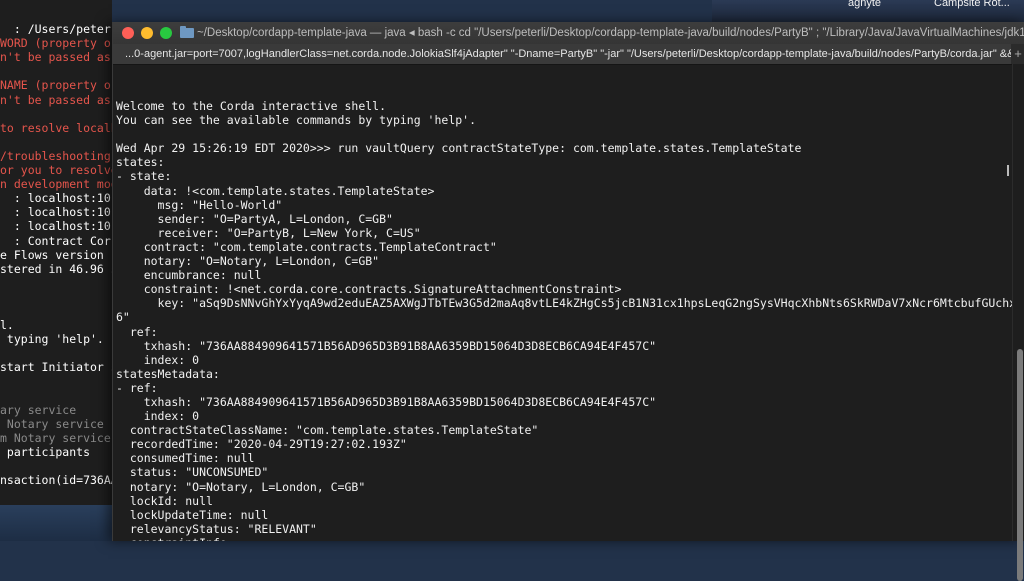 The image size is (1024, 581). Describe the element at coordinates (192, 514) in the screenshot. I see `terminal-line: lockUpdateTime: null` at that location.